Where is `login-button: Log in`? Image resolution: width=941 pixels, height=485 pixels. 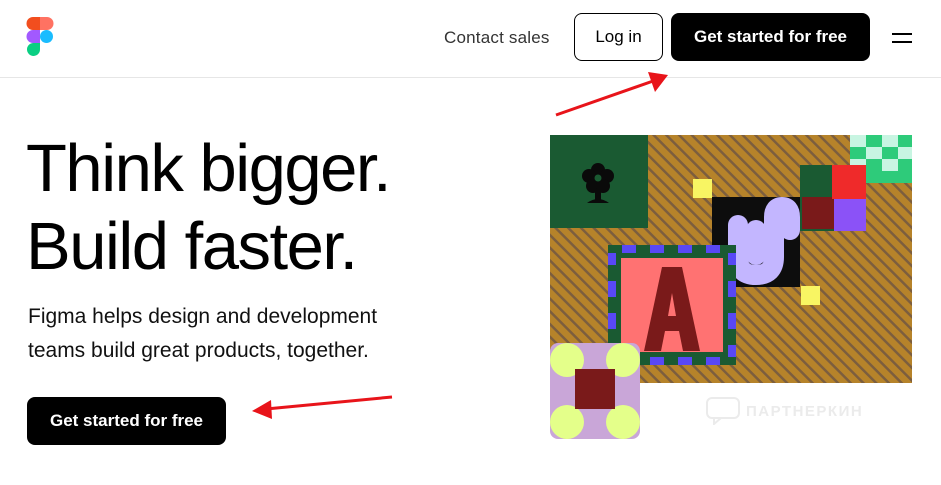 login-button: Log in is located at coordinates (618, 37).